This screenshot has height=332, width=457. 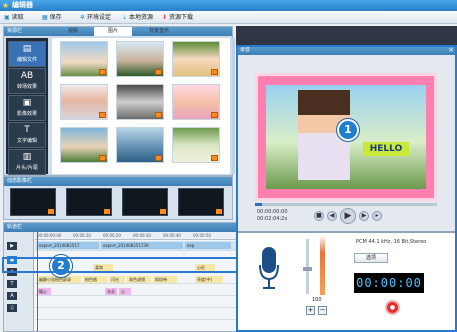 What do you see at coordinates (27, 130) in the screenshot?
I see `text-icon: T` at bounding box center [27, 130].